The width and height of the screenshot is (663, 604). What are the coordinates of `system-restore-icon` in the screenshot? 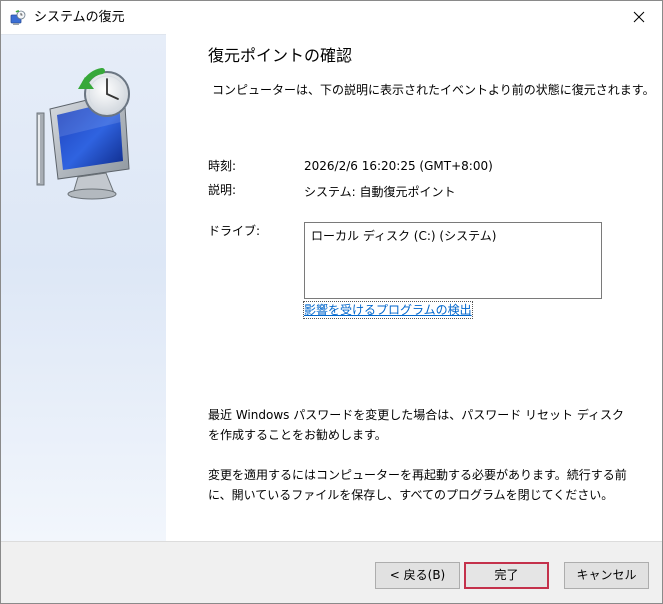 It's located at (18, 18).